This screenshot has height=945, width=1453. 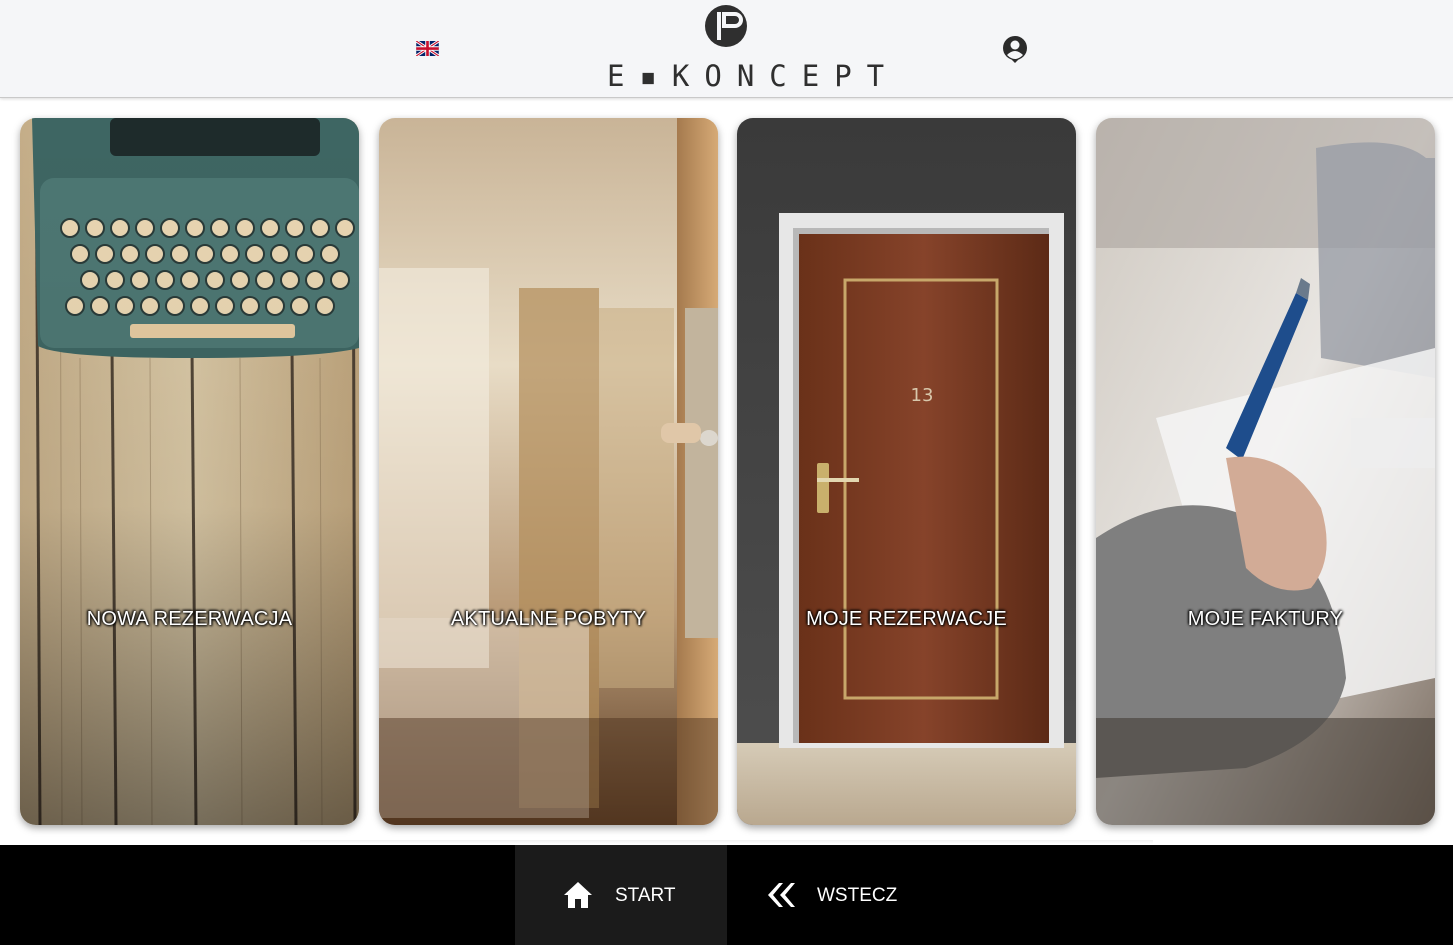 I want to click on top-header: E▪KONCEPT, so click(x=726, y=49).